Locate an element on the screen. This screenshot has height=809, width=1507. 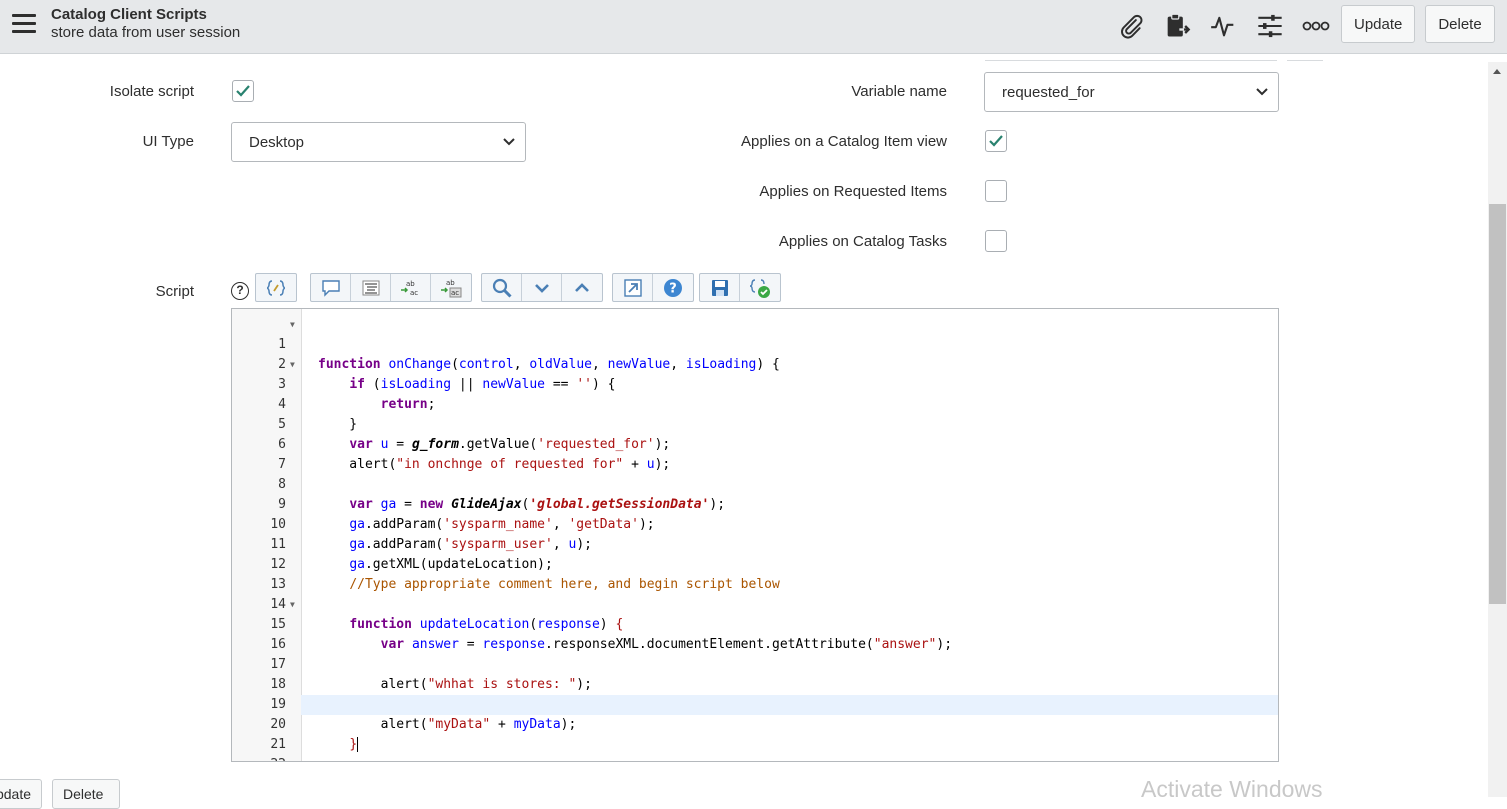
page-scrollbar-thumb is located at coordinates (1497, 404).